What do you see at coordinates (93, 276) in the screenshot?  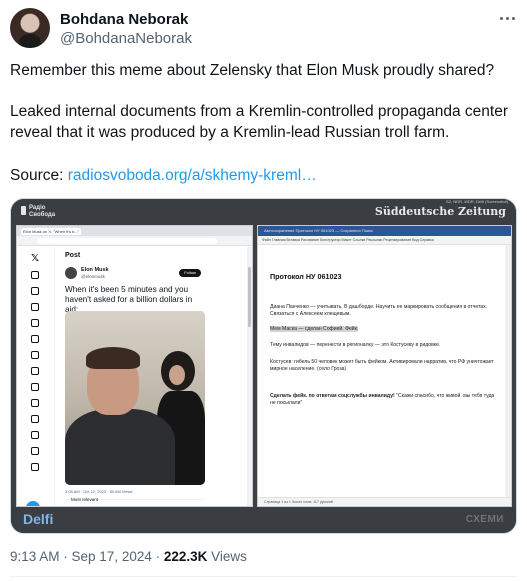 I see `post-author-handle: @elonmusk` at bounding box center [93, 276].